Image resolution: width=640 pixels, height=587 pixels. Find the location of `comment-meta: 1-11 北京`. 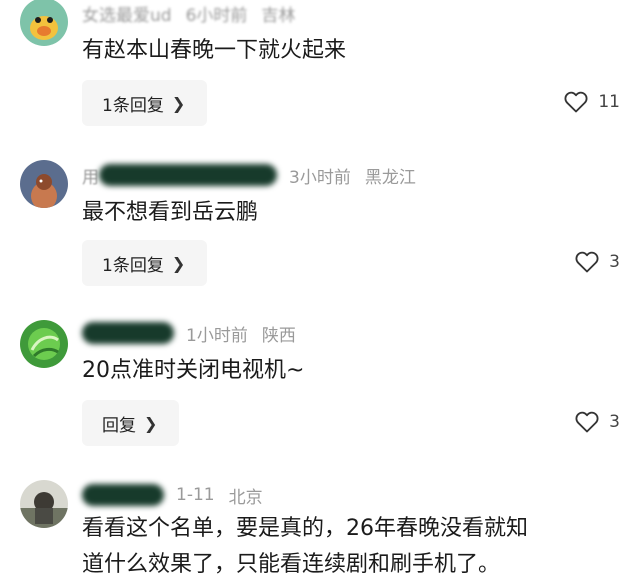

comment-meta: 1-11 北京 is located at coordinates (172, 495).